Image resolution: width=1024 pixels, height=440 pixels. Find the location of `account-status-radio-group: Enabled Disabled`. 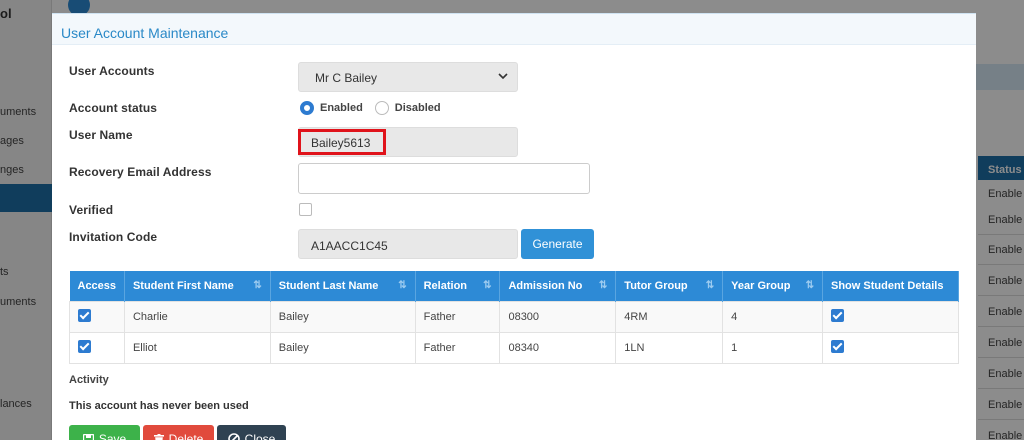

account-status-radio-group: Enabled Disabled is located at coordinates (376, 108).